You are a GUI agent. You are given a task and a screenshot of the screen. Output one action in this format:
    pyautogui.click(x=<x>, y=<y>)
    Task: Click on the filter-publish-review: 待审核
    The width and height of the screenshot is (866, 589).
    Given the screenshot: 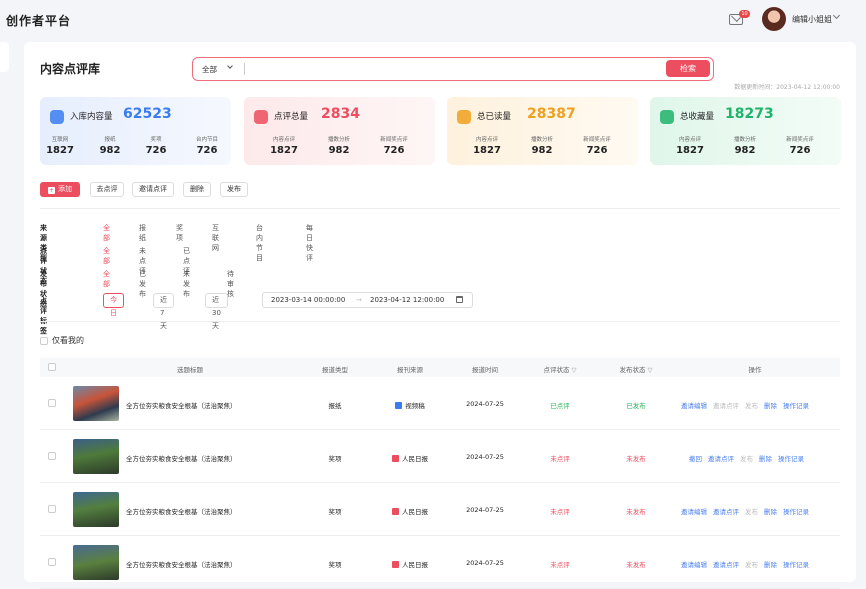 What is the action you would take?
    pyautogui.click(x=230, y=284)
    